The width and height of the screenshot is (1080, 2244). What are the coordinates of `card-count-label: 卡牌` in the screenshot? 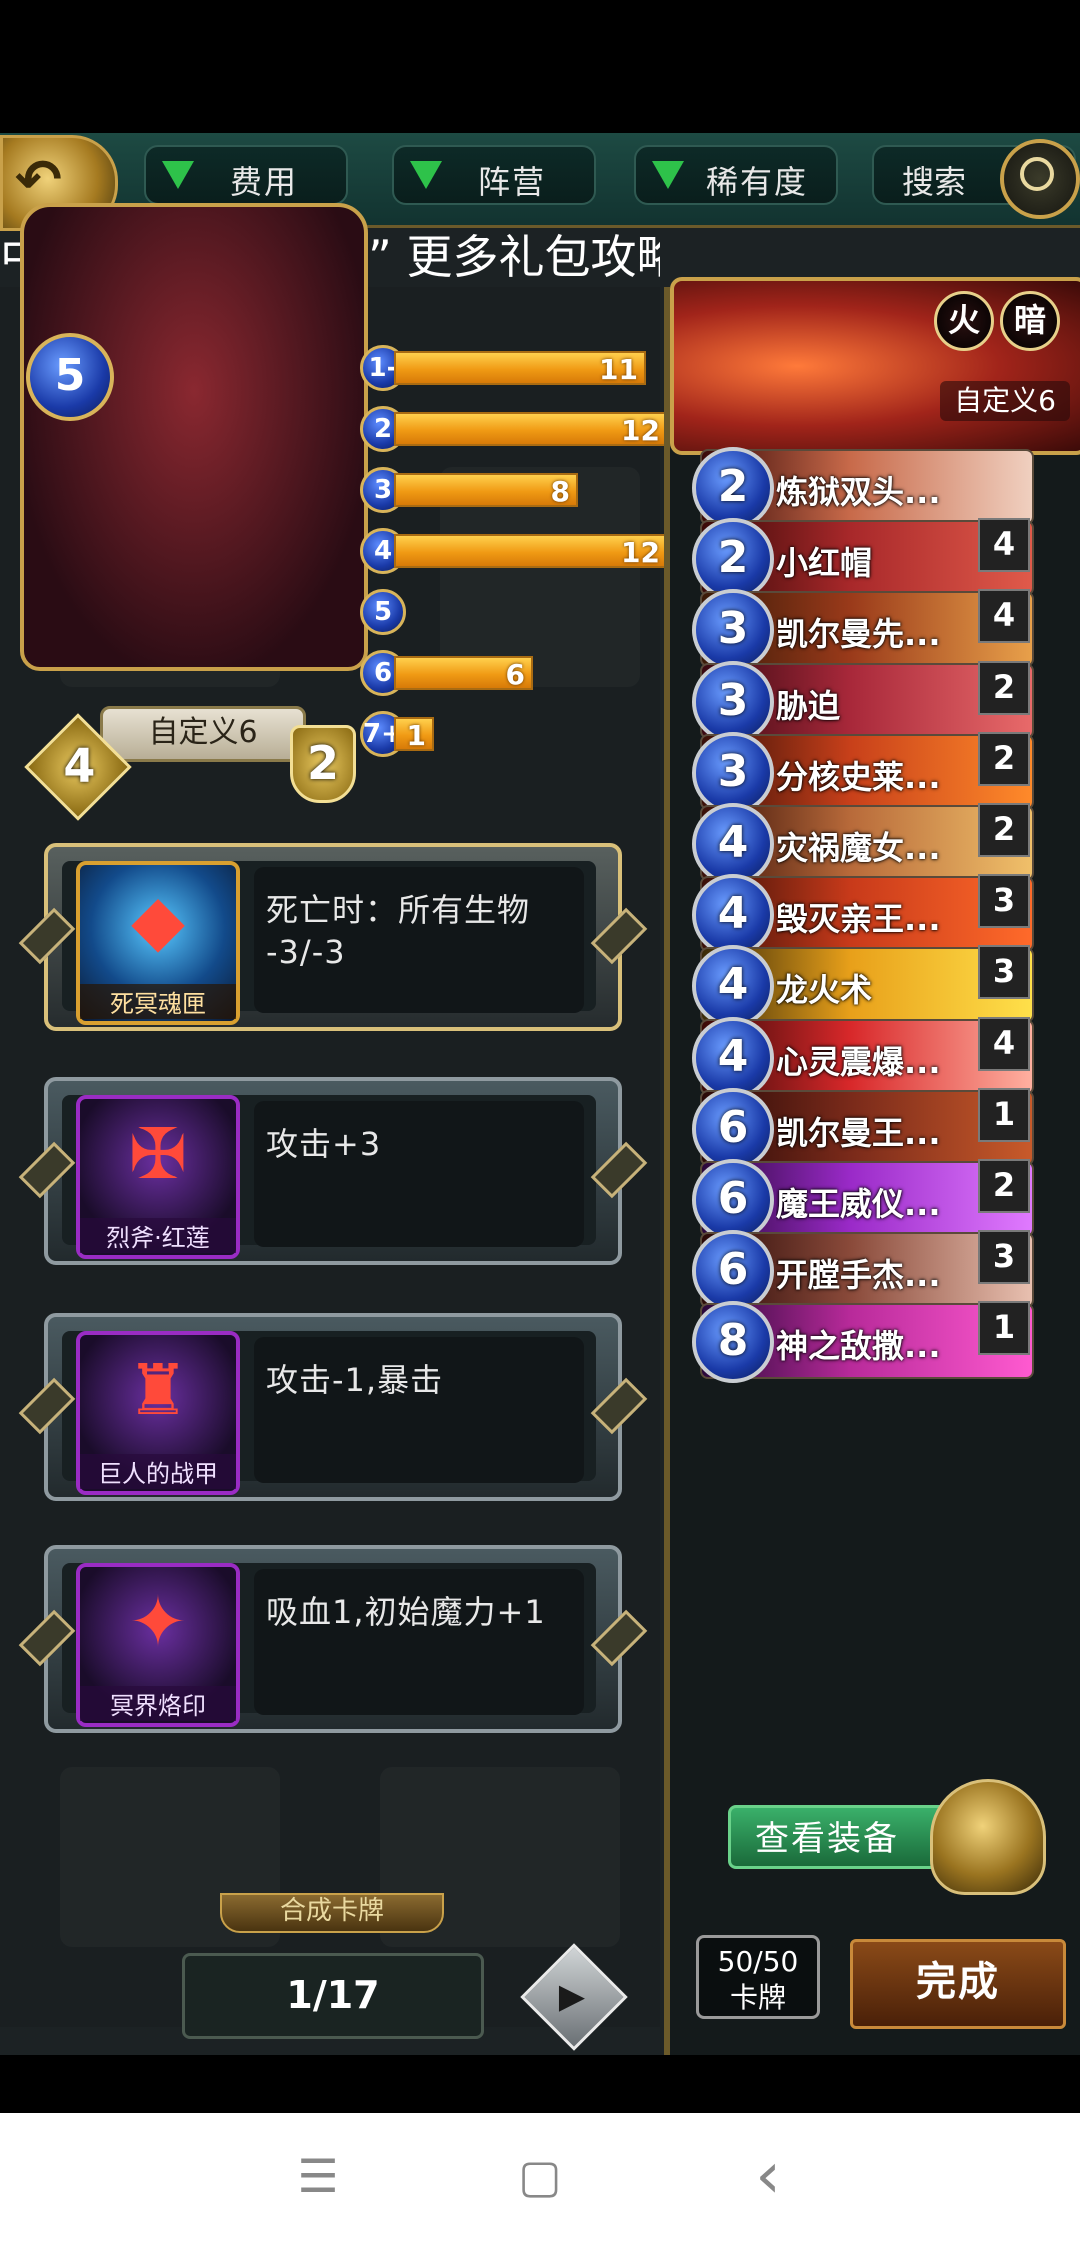 It's located at (757, 1997).